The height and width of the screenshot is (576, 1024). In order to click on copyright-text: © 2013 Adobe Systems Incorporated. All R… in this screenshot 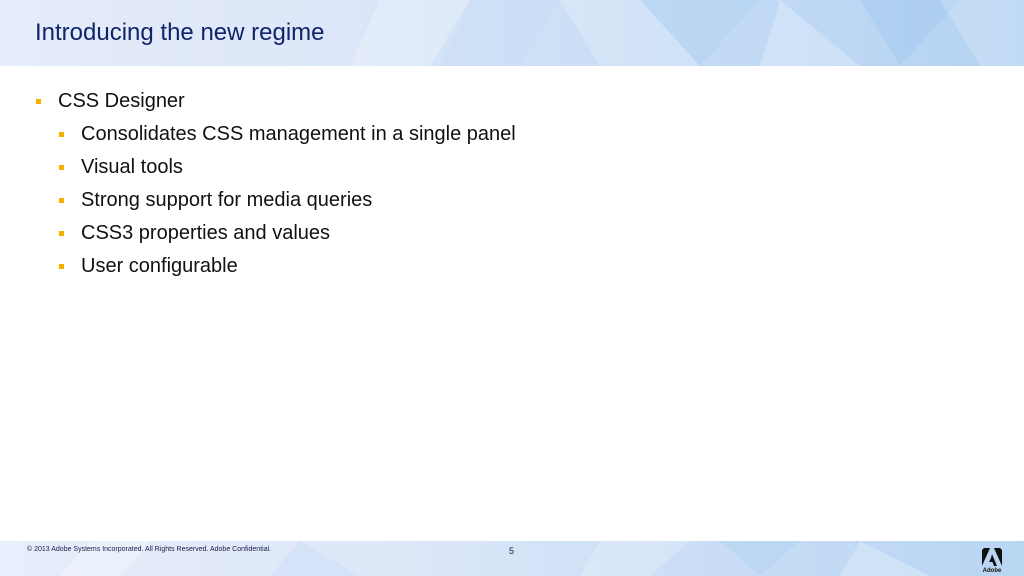, I will do `click(149, 549)`.